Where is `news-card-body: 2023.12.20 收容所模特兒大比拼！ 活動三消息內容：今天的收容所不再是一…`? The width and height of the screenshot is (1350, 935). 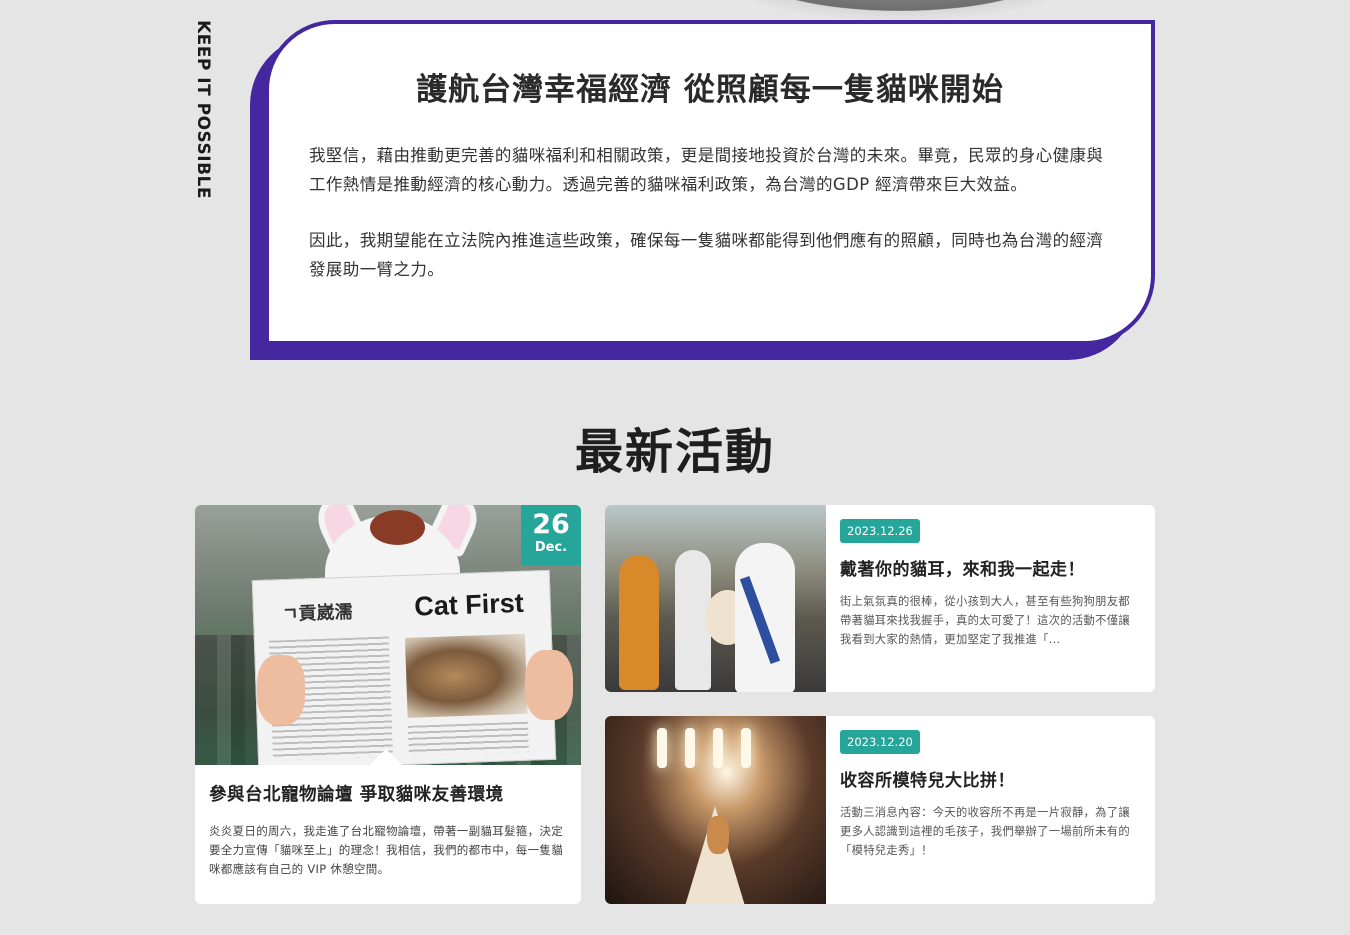
news-card-body: 2023.12.20 收容所模特兒大比拼！ 活動三消息內容：今天的收容所不再是一… is located at coordinates (990, 810).